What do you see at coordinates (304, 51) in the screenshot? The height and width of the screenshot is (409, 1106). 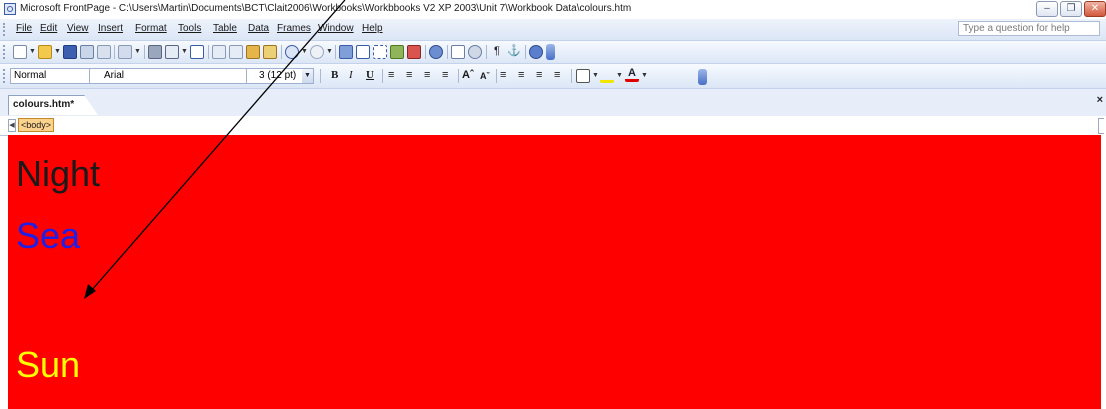 I see `undo-dropdown-icon: ▼` at bounding box center [304, 51].